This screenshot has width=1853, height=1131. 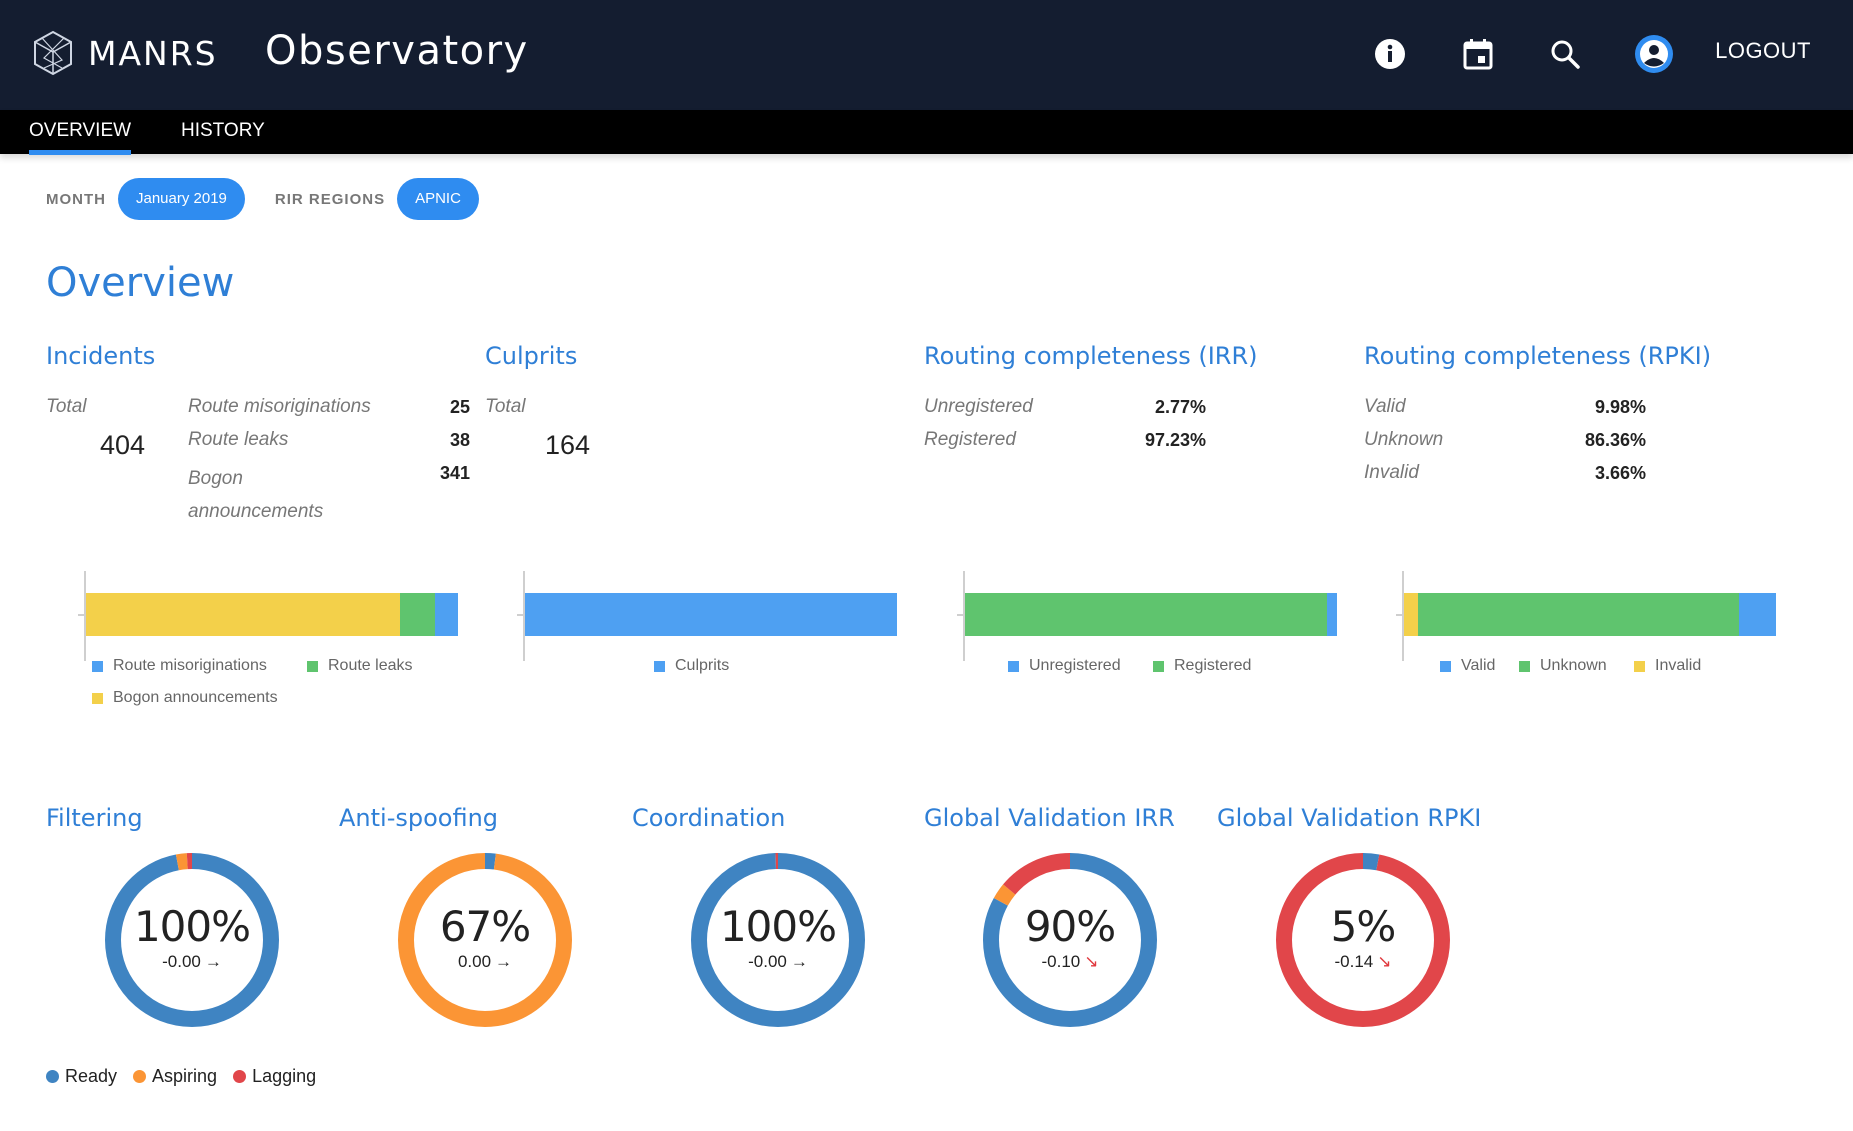 I want to click on legend-label: Lagging, so click(x=284, y=1076).